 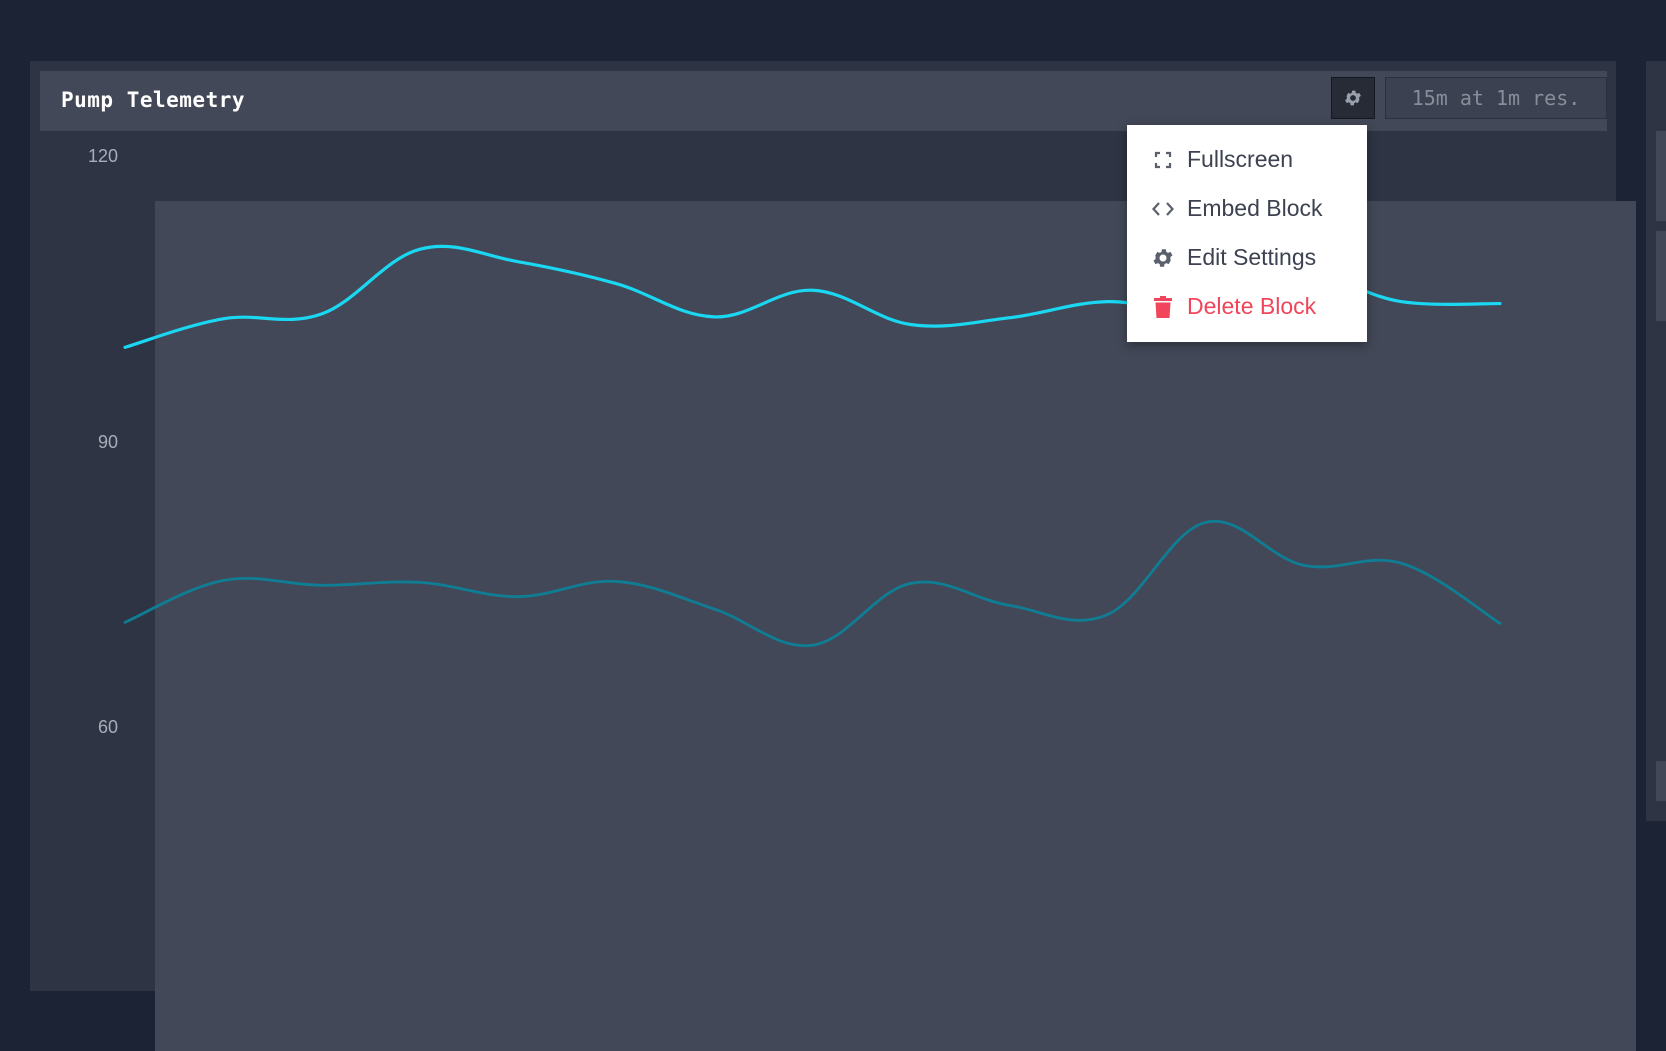 What do you see at coordinates (1163, 307) in the screenshot?
I see `trash-icon` at bounding box center [1163, 307].